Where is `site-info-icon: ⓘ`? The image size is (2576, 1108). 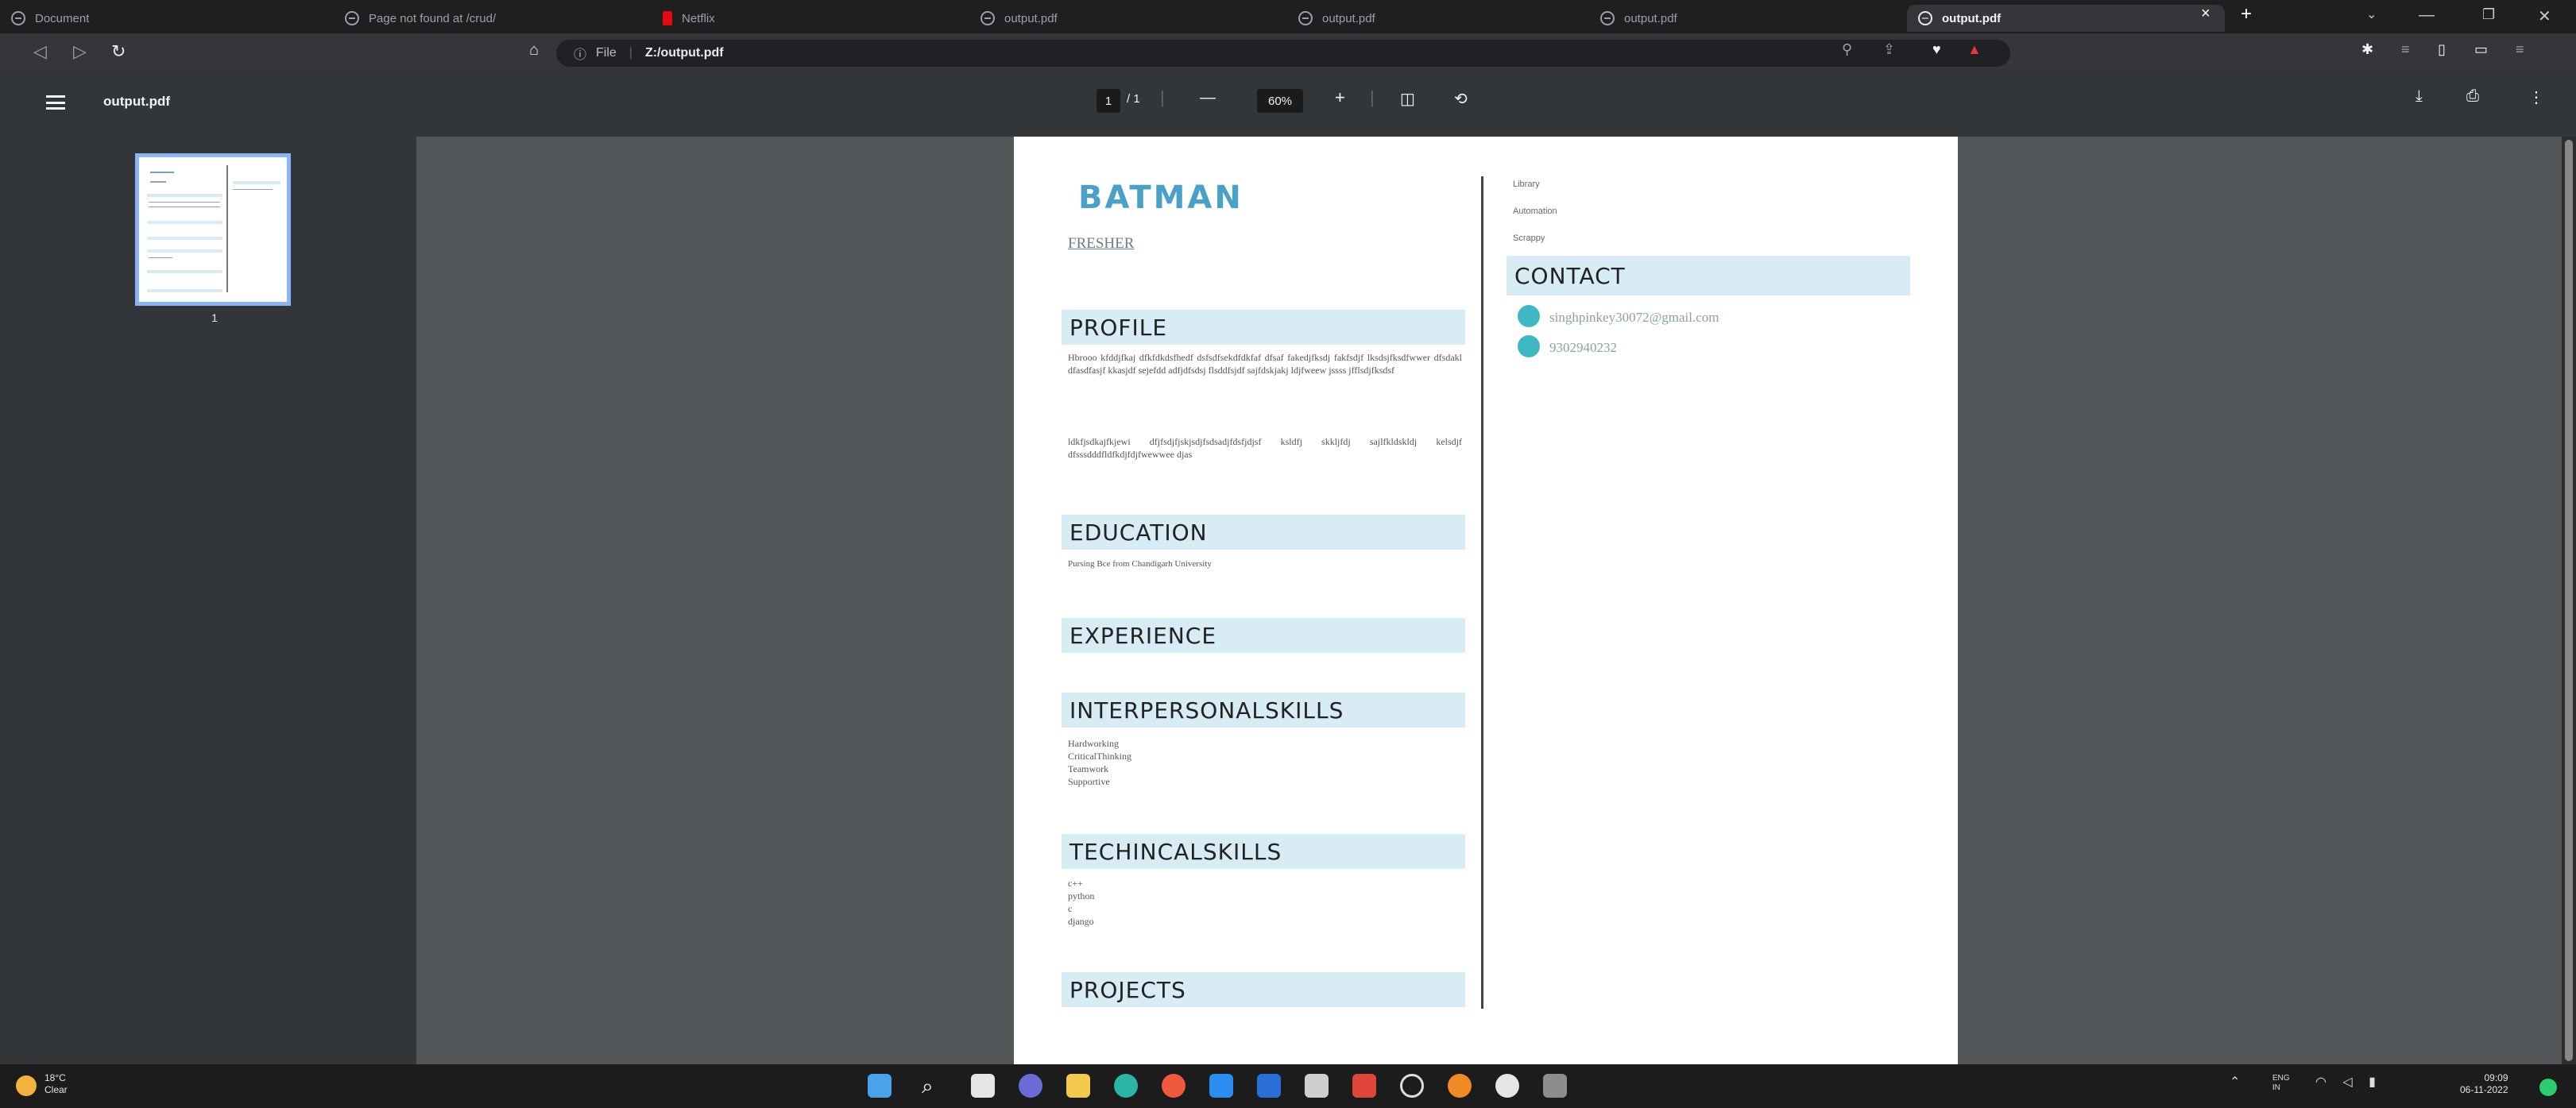 site-info-icon: ⓘ is located at coordinates (580, 53).